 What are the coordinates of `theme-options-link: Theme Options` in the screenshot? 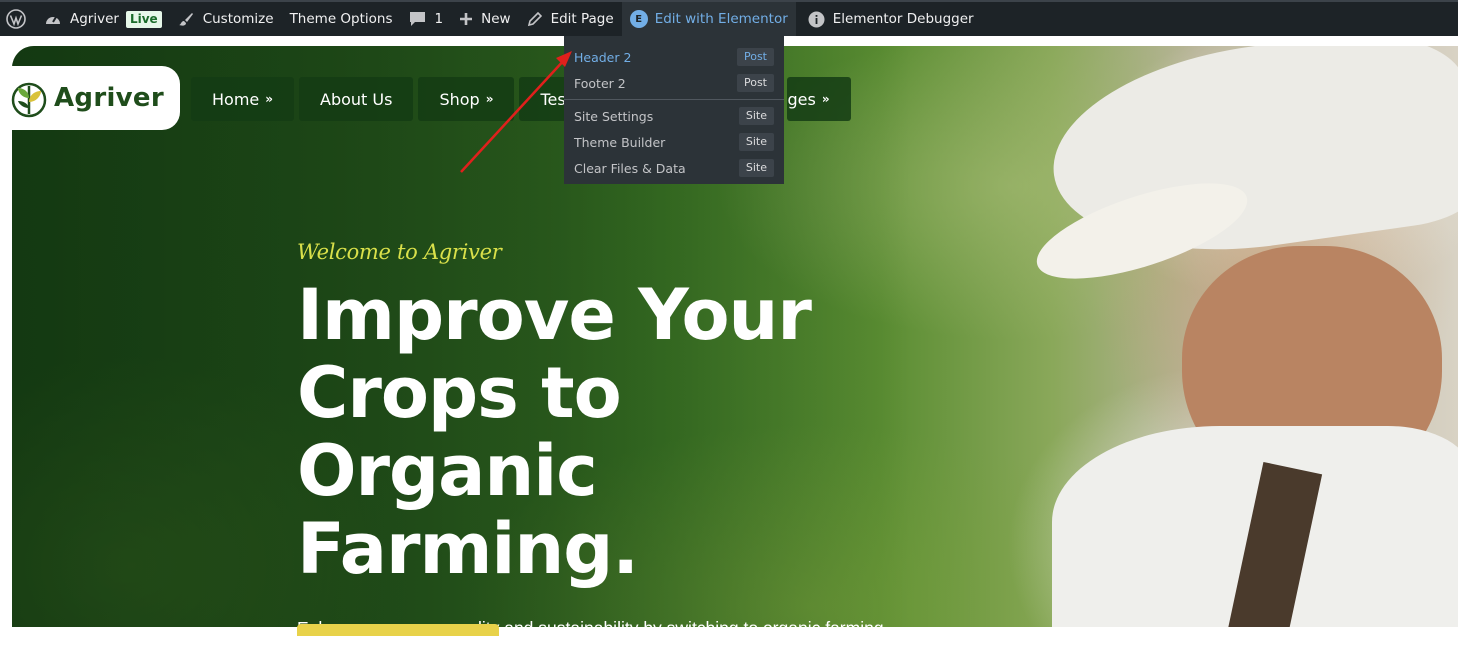 It's located at (341, 19).